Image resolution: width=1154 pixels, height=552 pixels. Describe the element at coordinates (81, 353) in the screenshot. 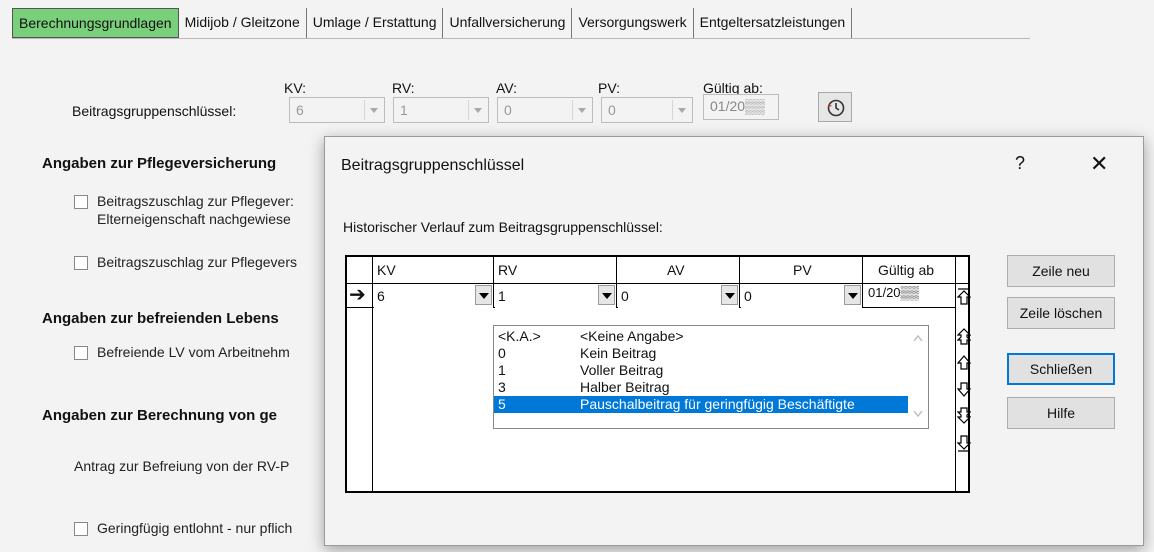

I see `checkbox-befreiende-lv` at that location.